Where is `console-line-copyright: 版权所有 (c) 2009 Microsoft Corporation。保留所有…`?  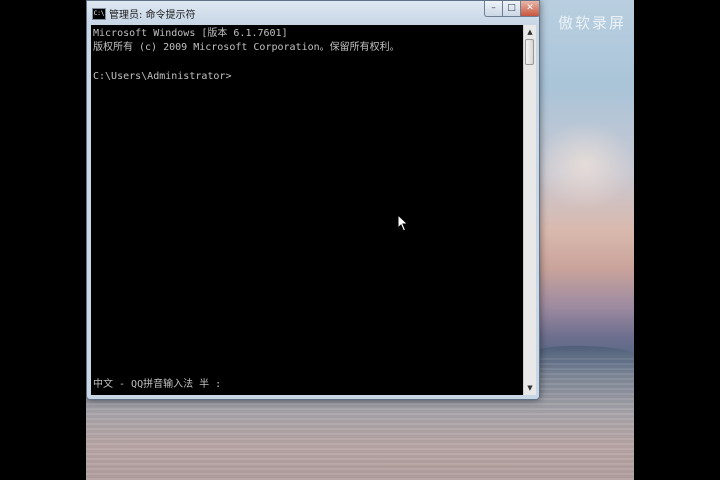 console-line-copyright: 版权所有 (c) 2009 Microsoft Corporation。保留所有… is located at coordinates (246, 47).